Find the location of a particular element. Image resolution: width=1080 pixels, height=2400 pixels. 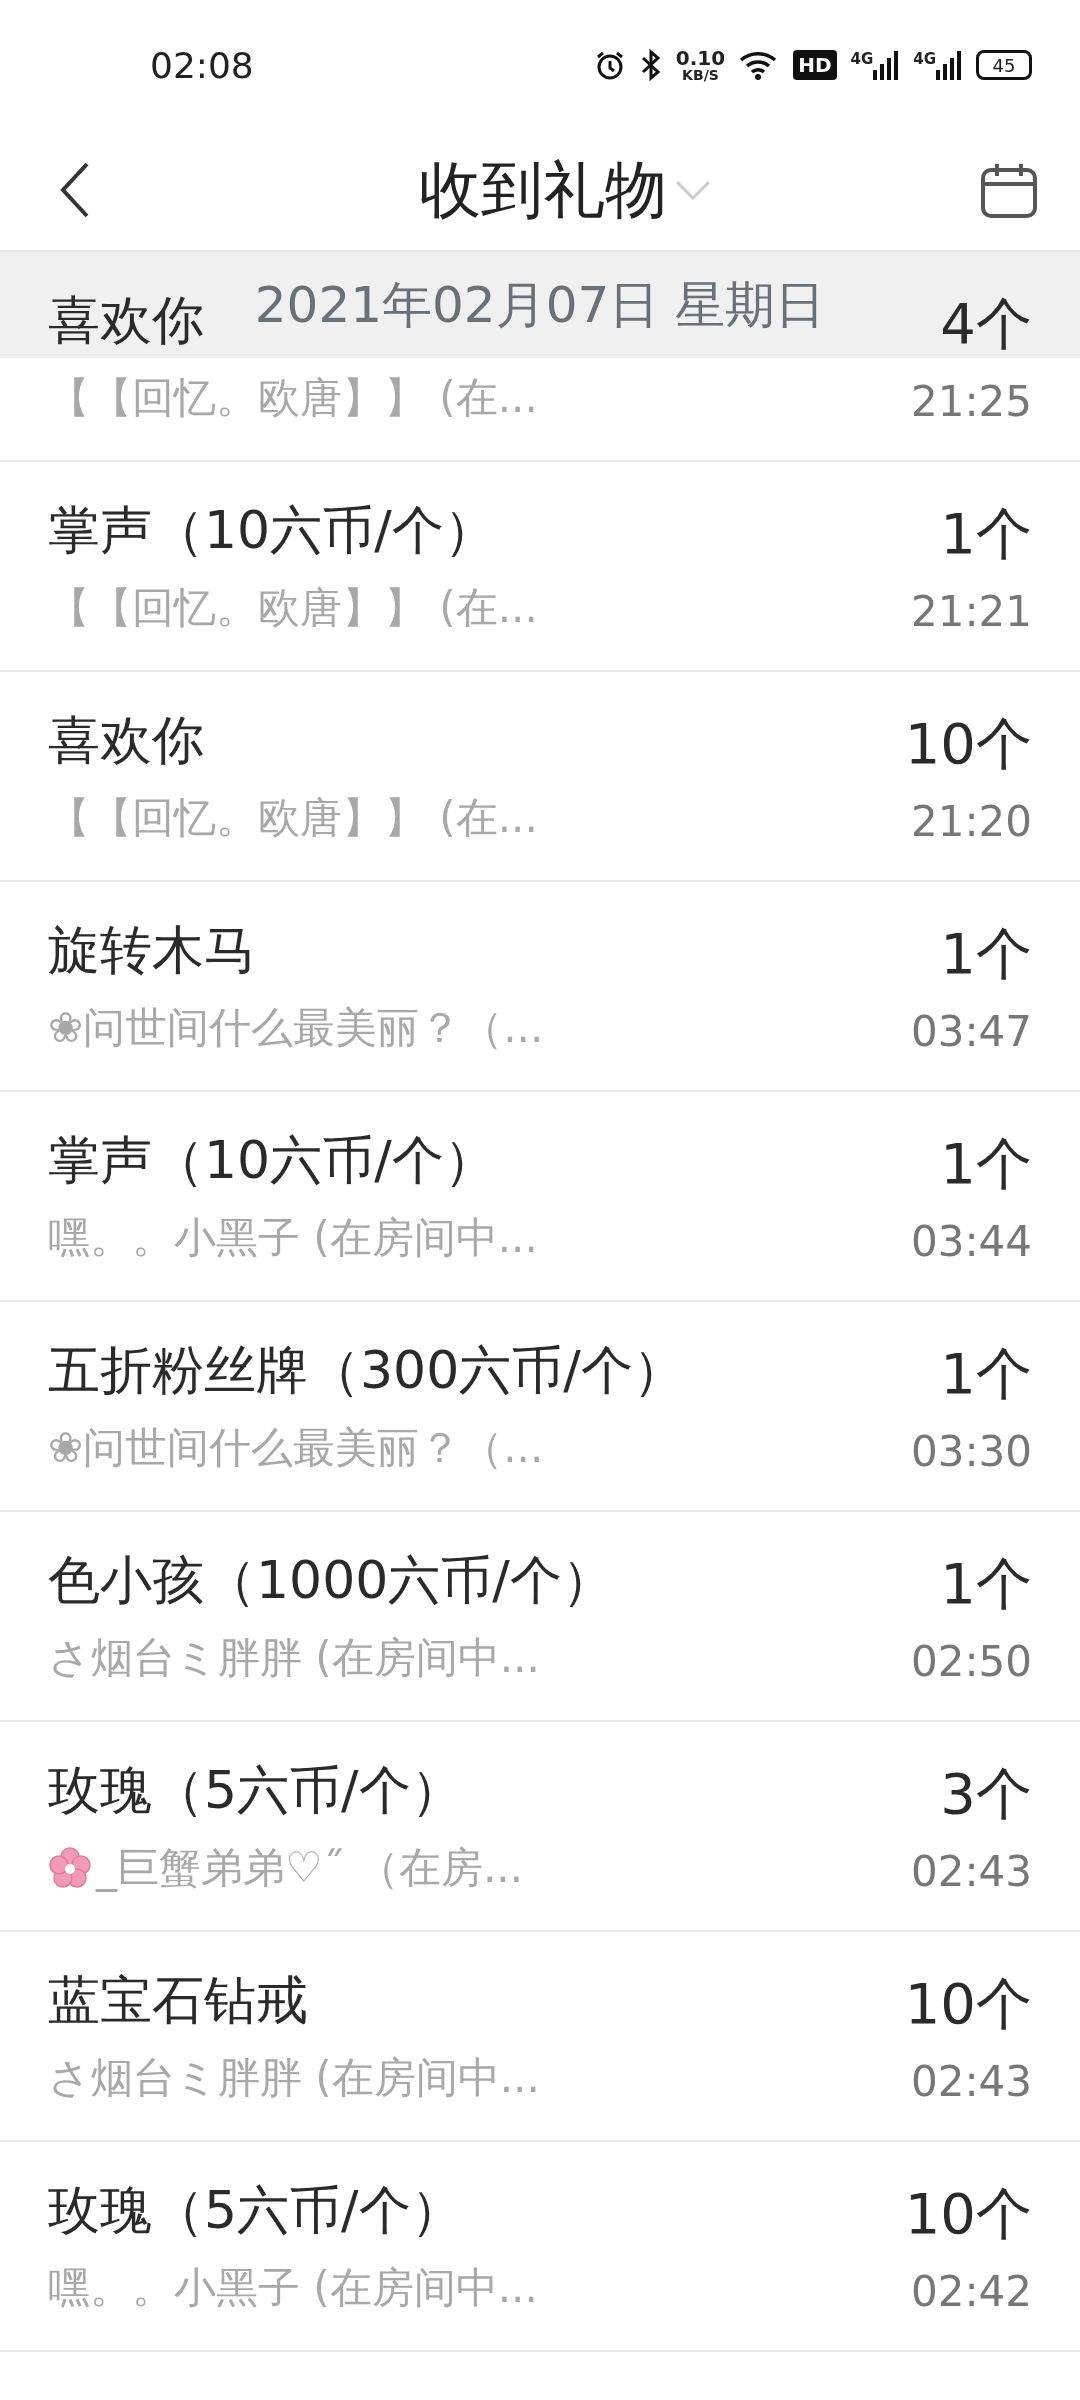

gift-time: 02:50 is located at coordinates (971, 1661).